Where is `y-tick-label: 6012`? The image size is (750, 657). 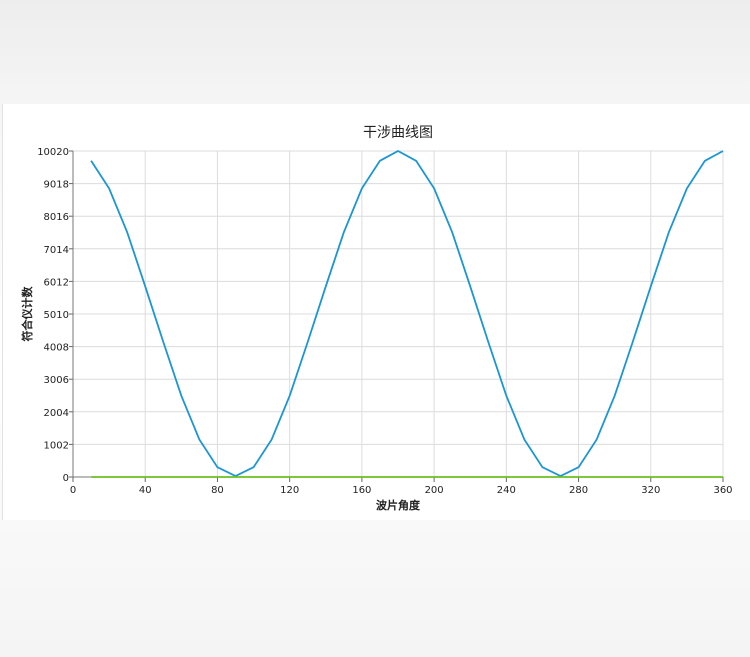 y-tick-label: 6012 is located at coordinates (56, 282).